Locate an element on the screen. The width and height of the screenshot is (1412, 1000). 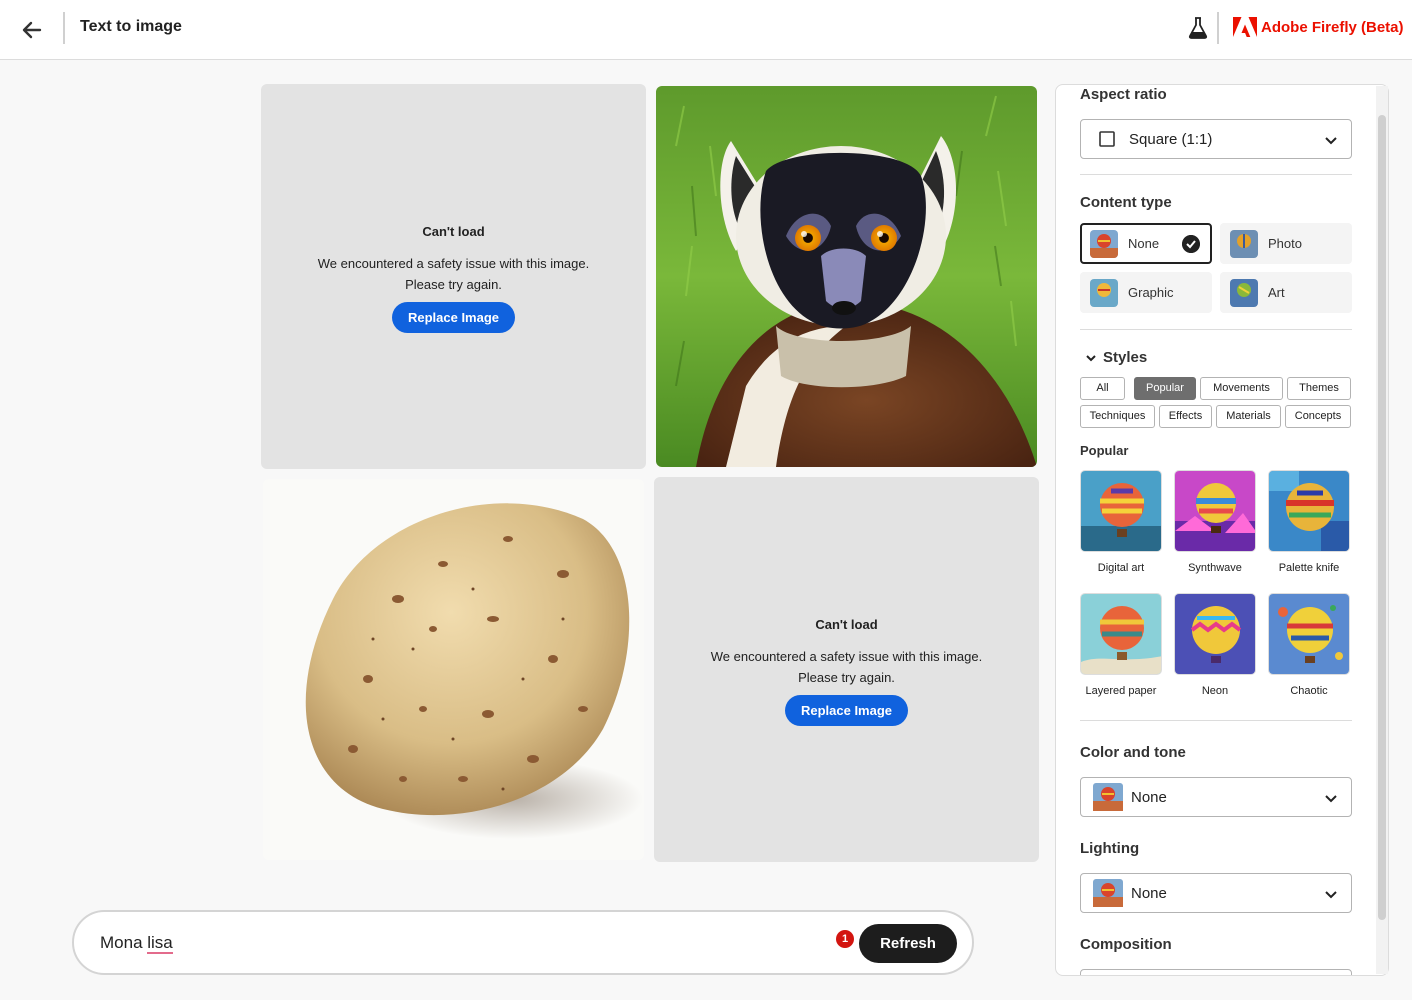
style-card-synthwave: Synthwave is located at coordinates (1215, 522).